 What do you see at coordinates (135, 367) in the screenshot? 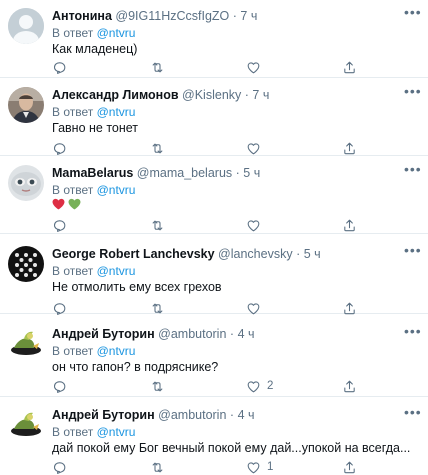
I see `tweet-text: он что гапон? в подряснике?` at bounding box center [135, 367].